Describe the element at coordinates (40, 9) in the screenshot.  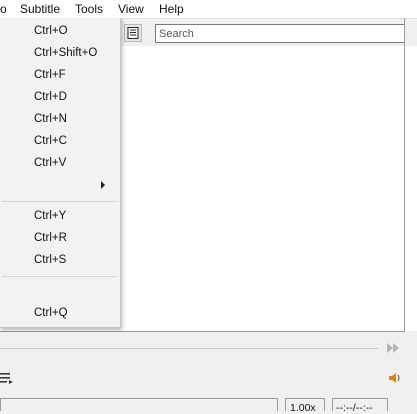
I see `menu-subtitle: Subtitle` at that location.